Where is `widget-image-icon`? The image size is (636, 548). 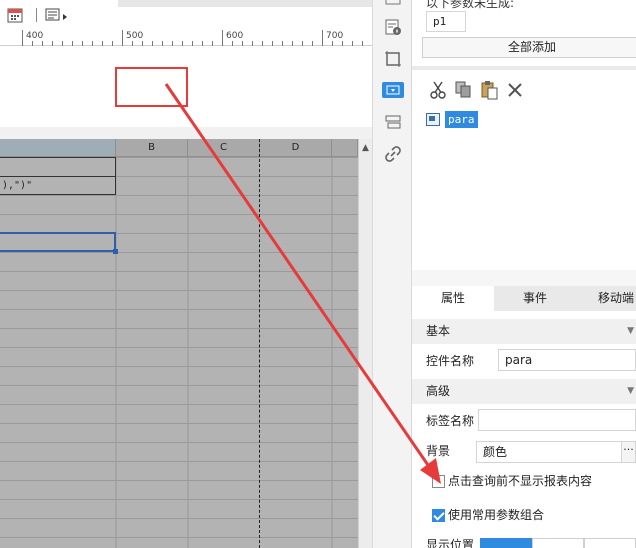
widget-image-icon is located at coordinates (433, 119).